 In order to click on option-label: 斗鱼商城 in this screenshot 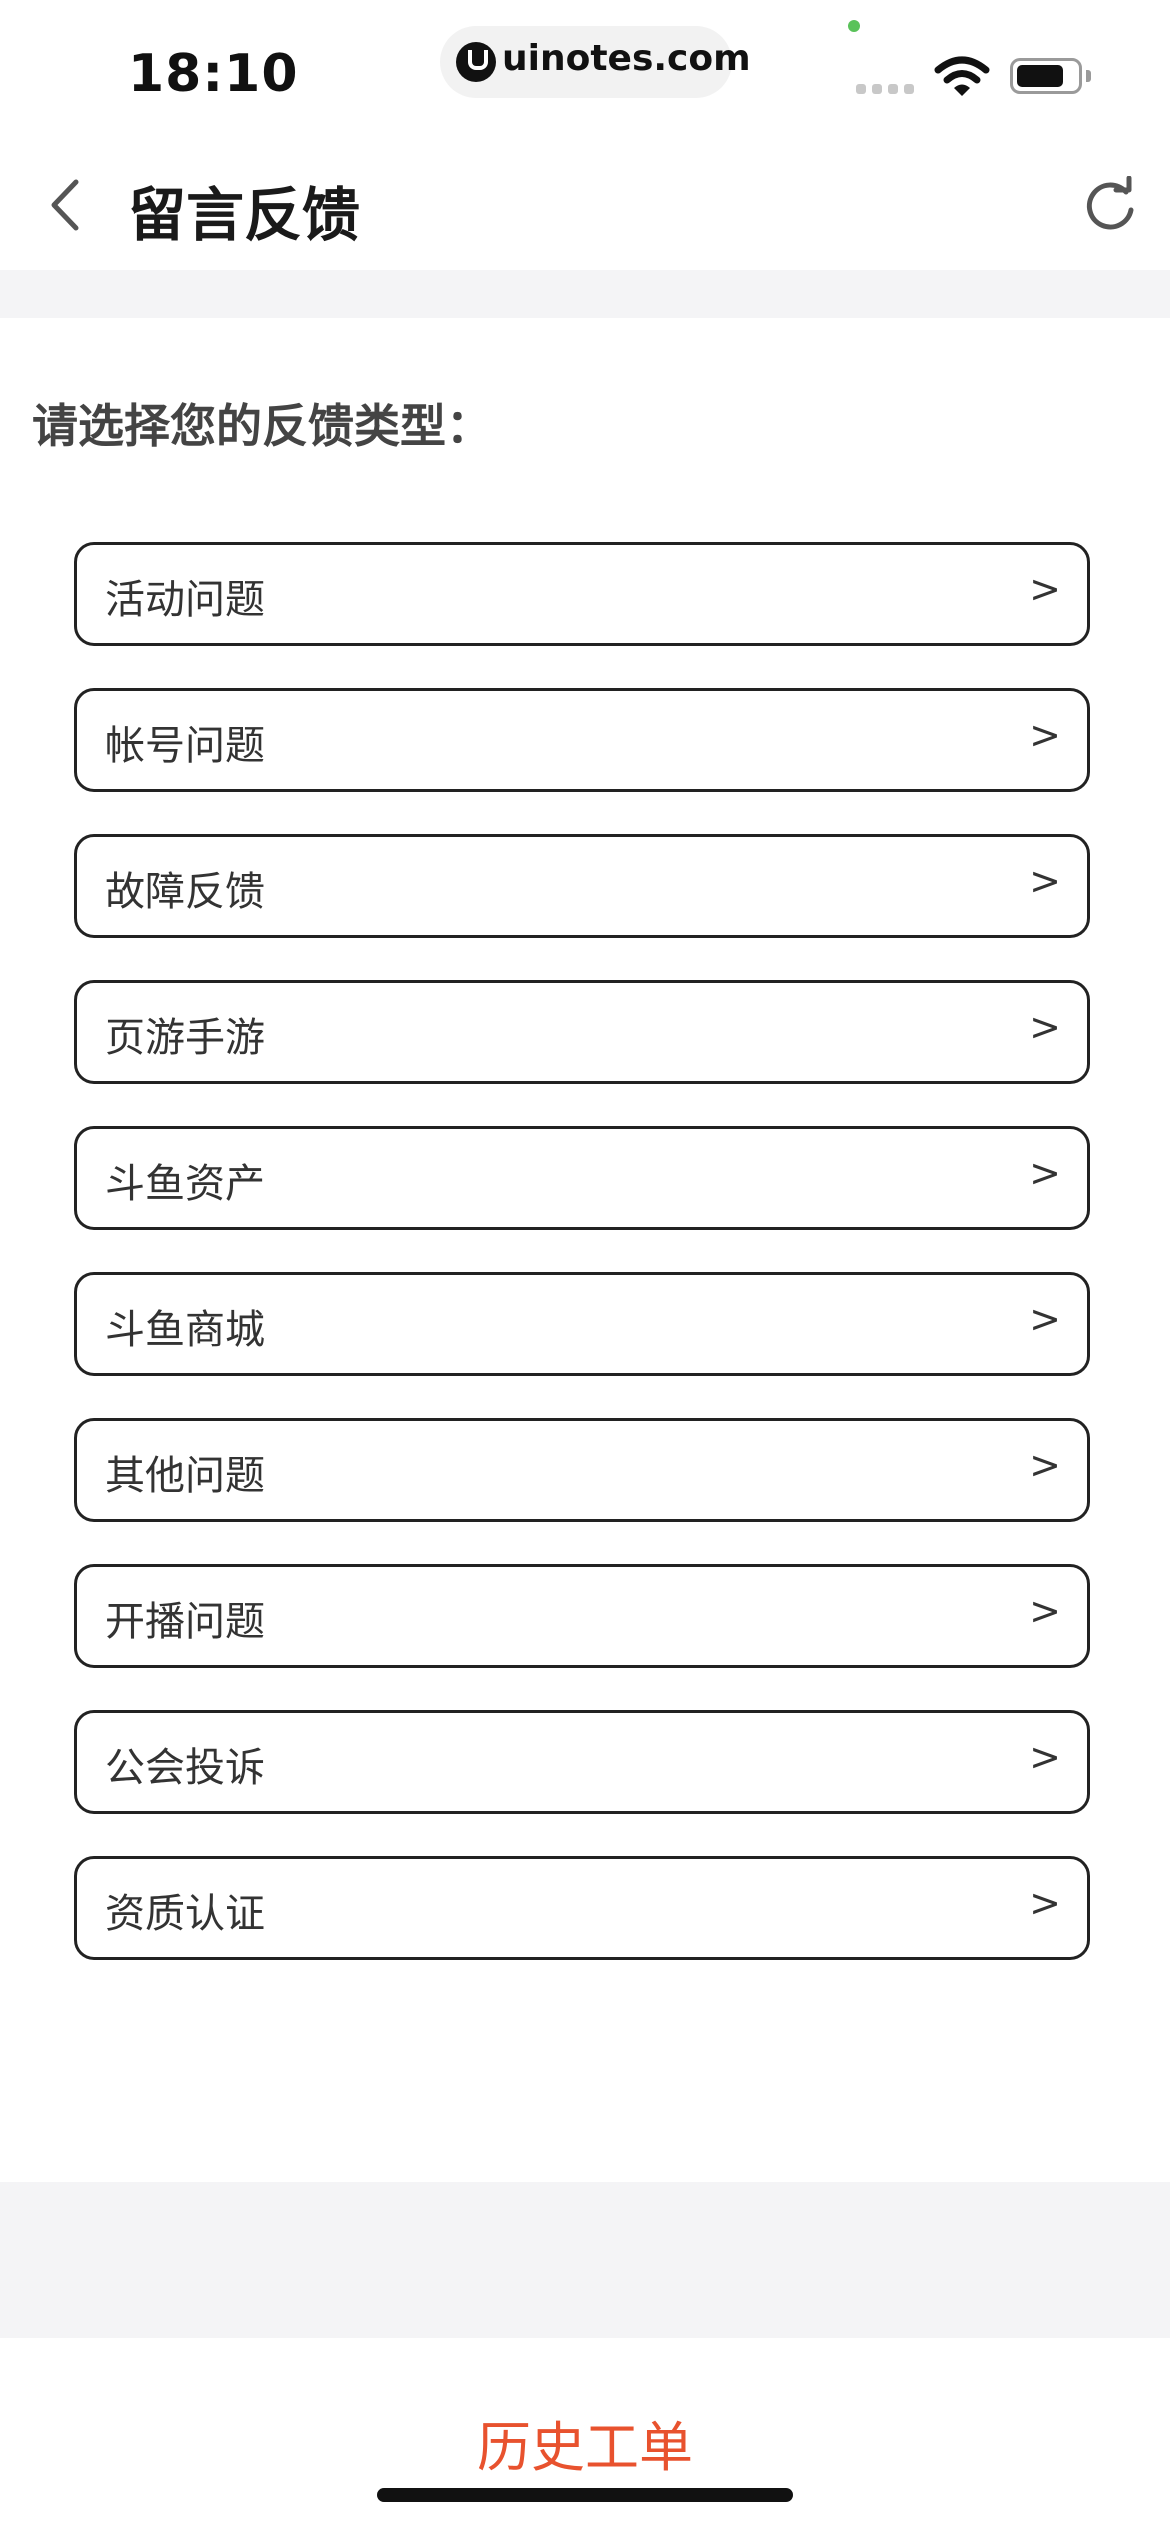, I will do `click(185, 1330)`.